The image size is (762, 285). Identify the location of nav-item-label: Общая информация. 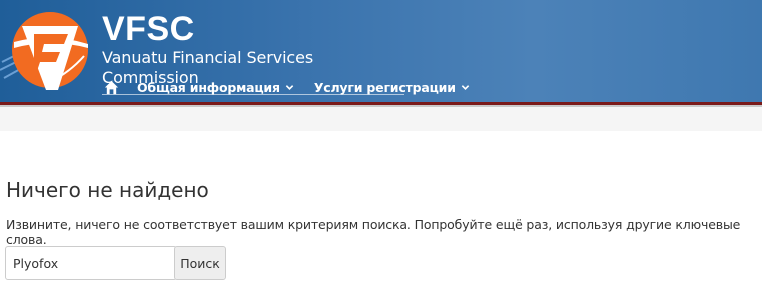
(208, 87).